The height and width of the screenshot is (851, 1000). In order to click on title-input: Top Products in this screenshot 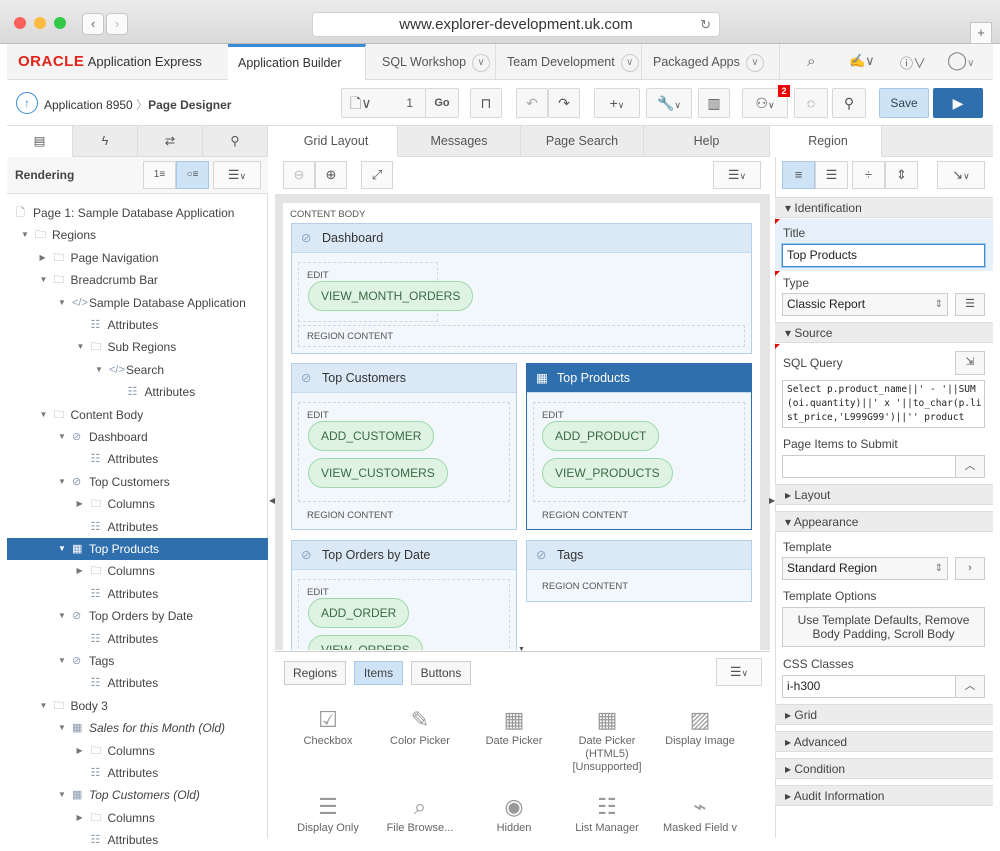, I will do `click(883, 255)`.